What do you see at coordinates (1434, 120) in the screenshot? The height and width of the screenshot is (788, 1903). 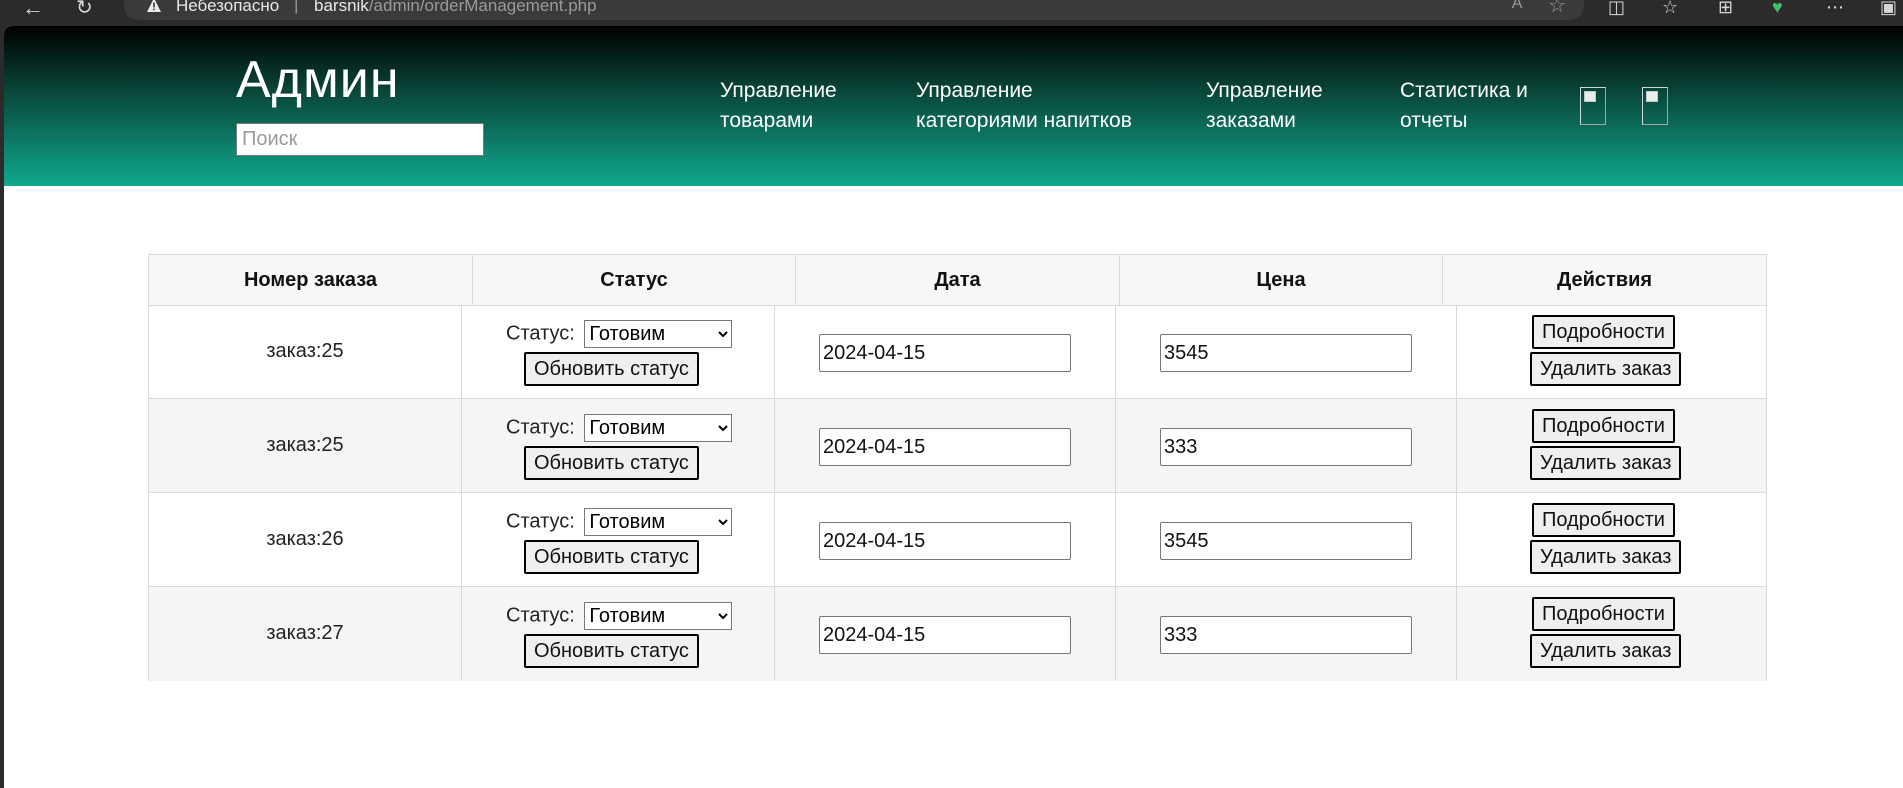 I see `nav-label-line2: отчеты` at bounding box center [1434, 120].